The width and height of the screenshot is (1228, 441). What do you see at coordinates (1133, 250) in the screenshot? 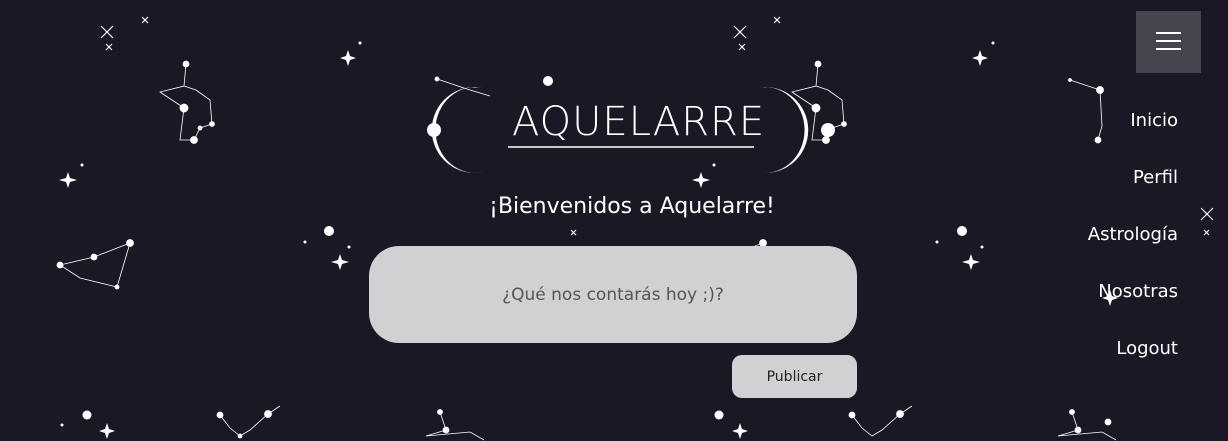
I see `main-nav: Inicio Perfil Astrología Nosotras Logout` at bounding box center [1133, 250].